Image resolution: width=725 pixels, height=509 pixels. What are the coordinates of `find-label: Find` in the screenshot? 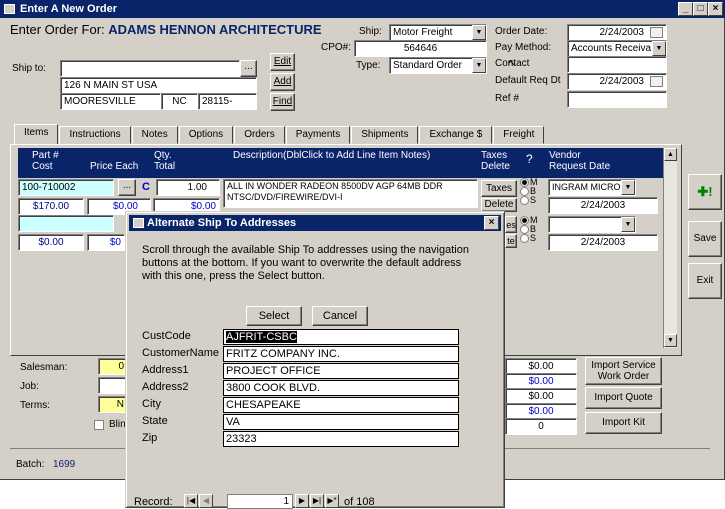 It's located at (282, 101).